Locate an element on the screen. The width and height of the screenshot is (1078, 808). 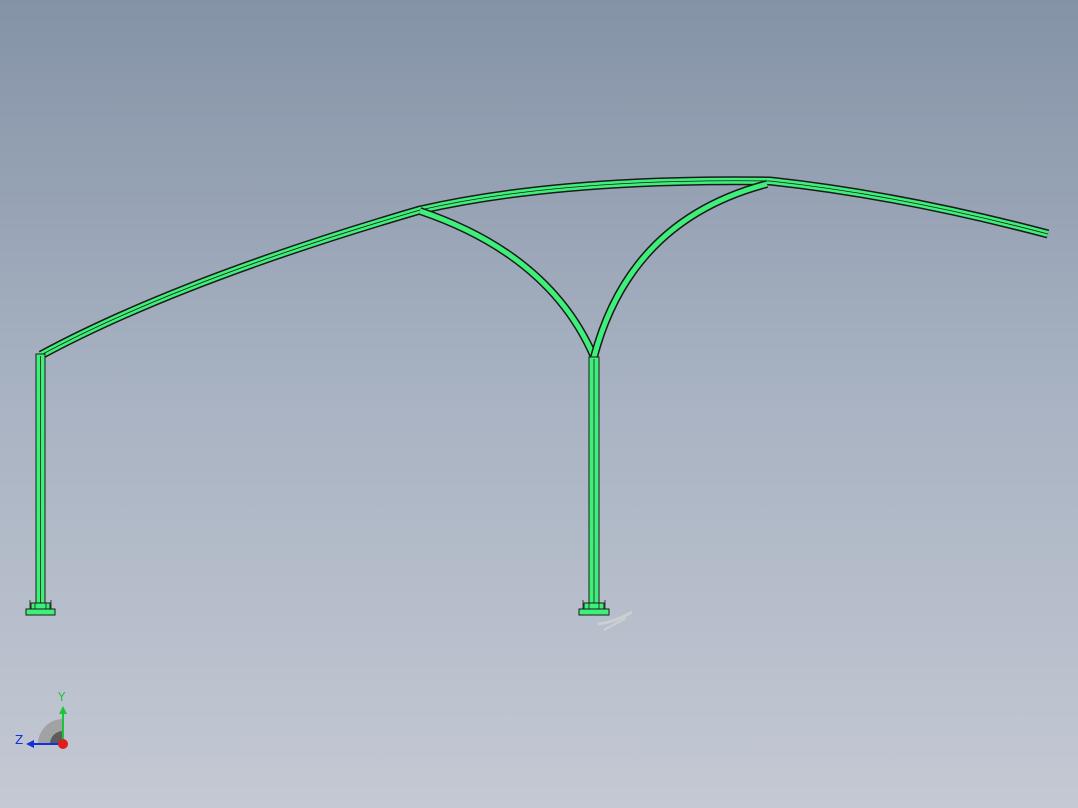
left-column is located at coordinates (40, 484).